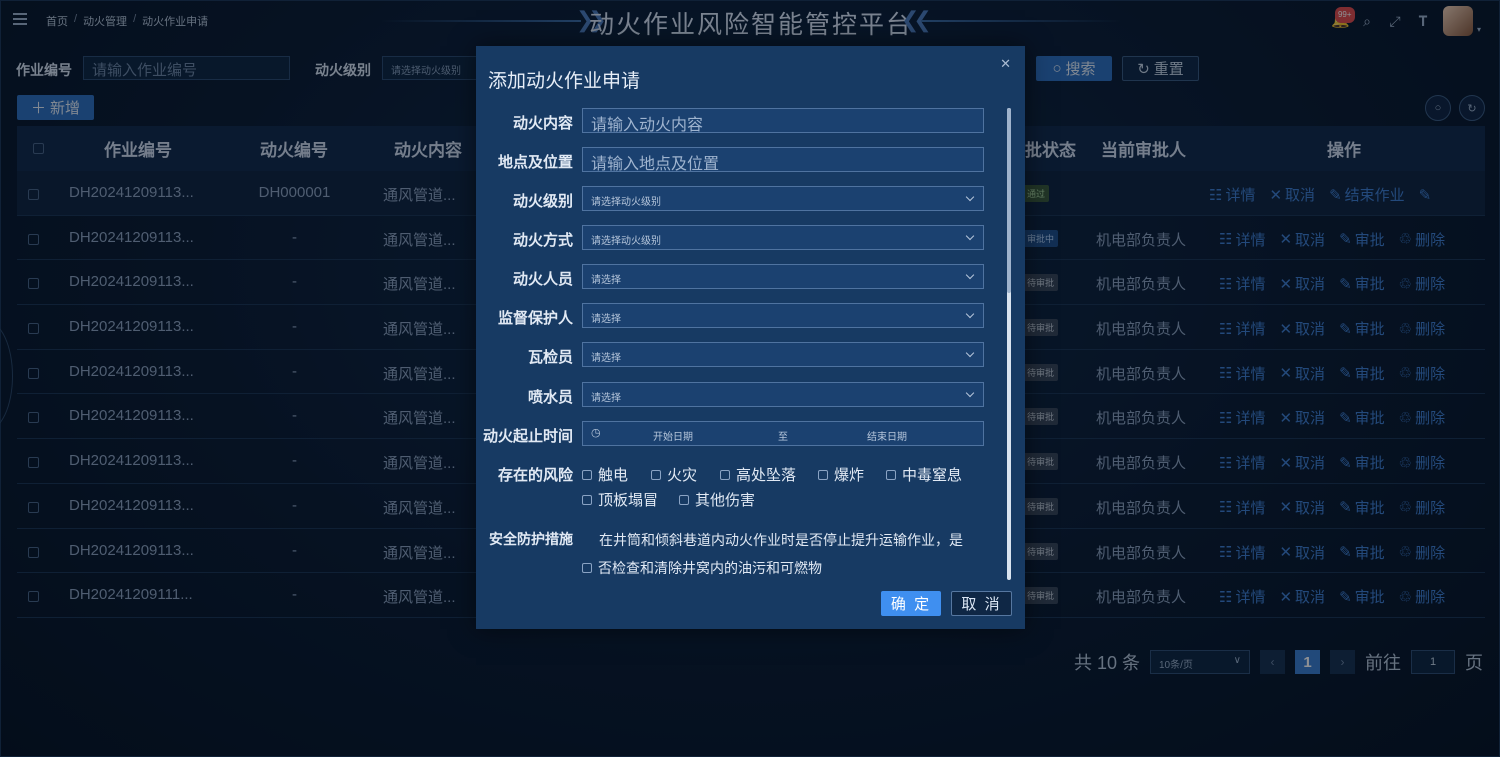  I want to click on risk-option-label: 火灾, so click(682, 475).